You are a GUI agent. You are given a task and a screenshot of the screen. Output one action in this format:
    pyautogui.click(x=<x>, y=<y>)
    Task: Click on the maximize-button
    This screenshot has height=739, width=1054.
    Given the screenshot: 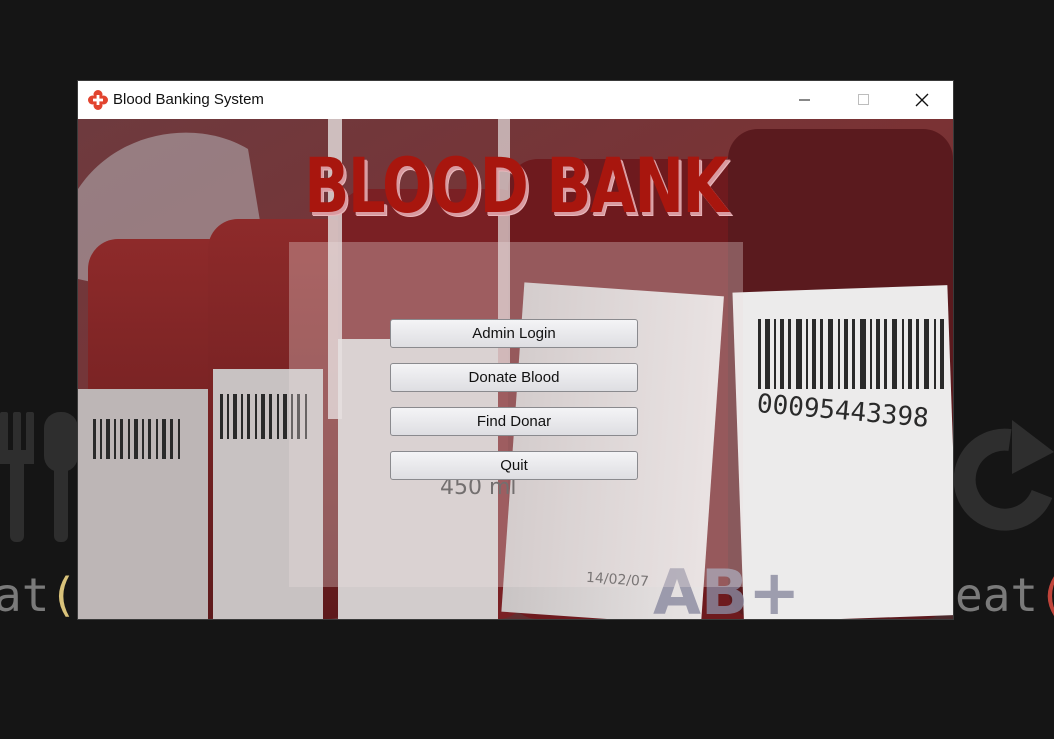 What is the action you would take?
    pyautogui.click(x=863, y=100)
    